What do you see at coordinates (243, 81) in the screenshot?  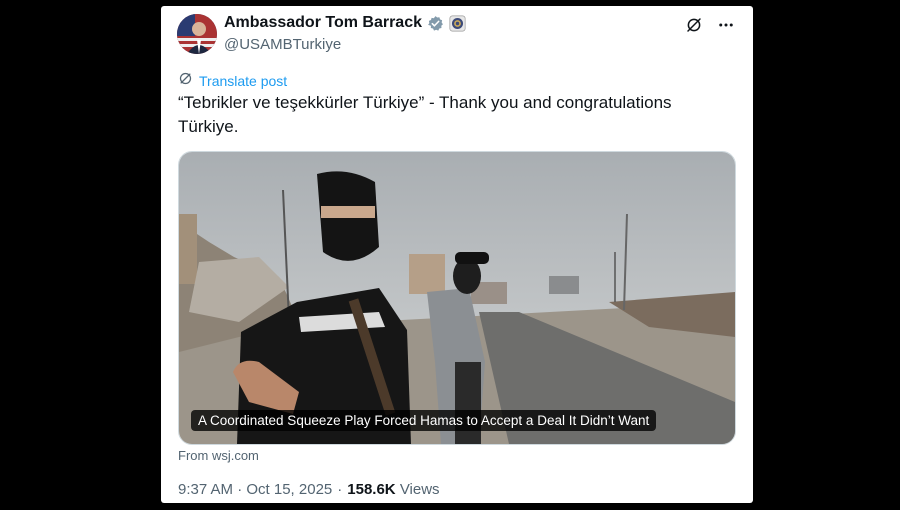 I see `translate-label: Translate post` at bounding box center [243, 81].